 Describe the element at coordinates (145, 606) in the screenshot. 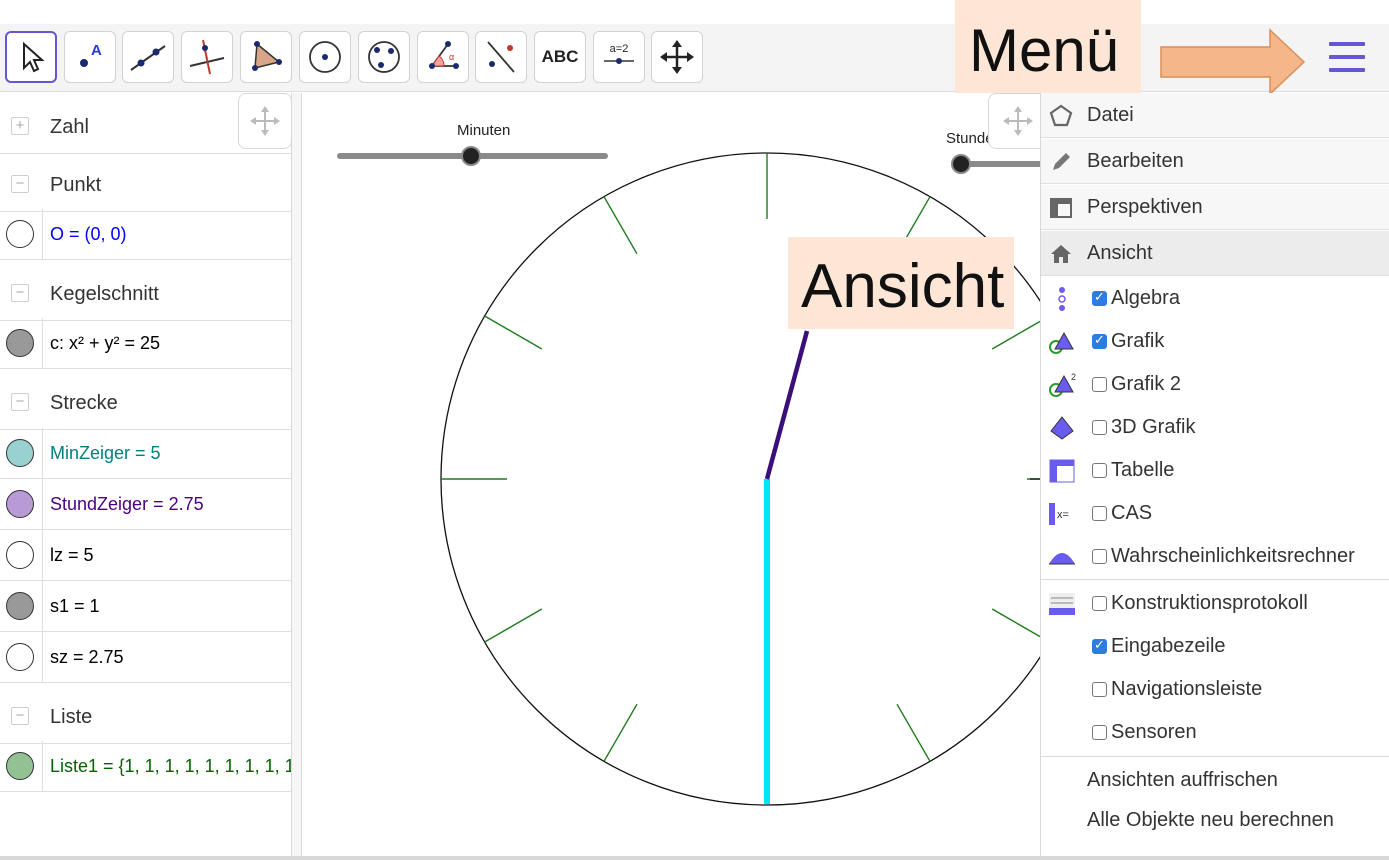

I see `algebra-item-s1: s1 = 1` at that location.